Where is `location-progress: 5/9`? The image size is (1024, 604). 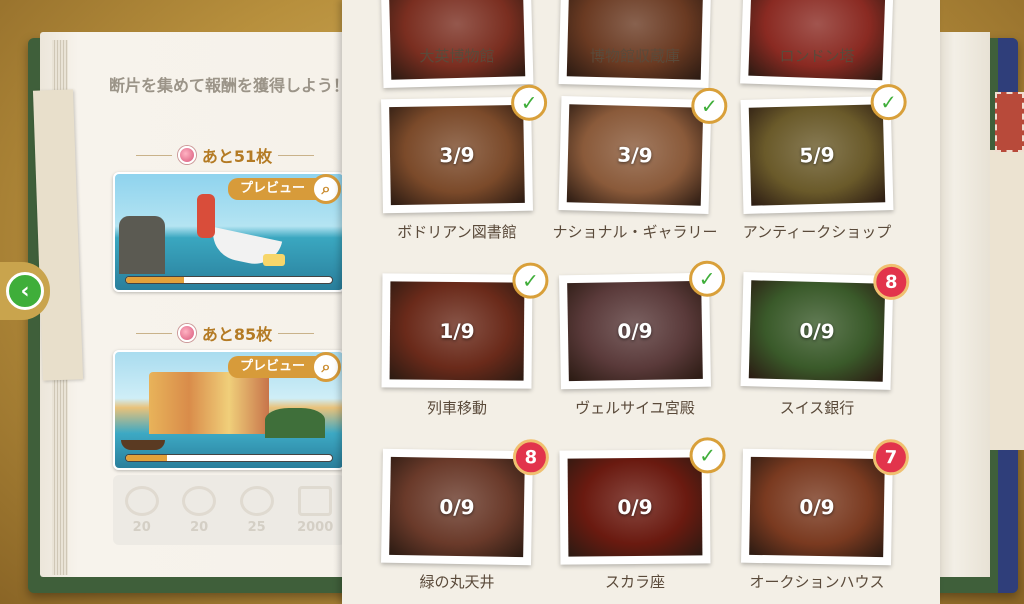 location-progress: 5/9 is located at coordinates (817, 155).